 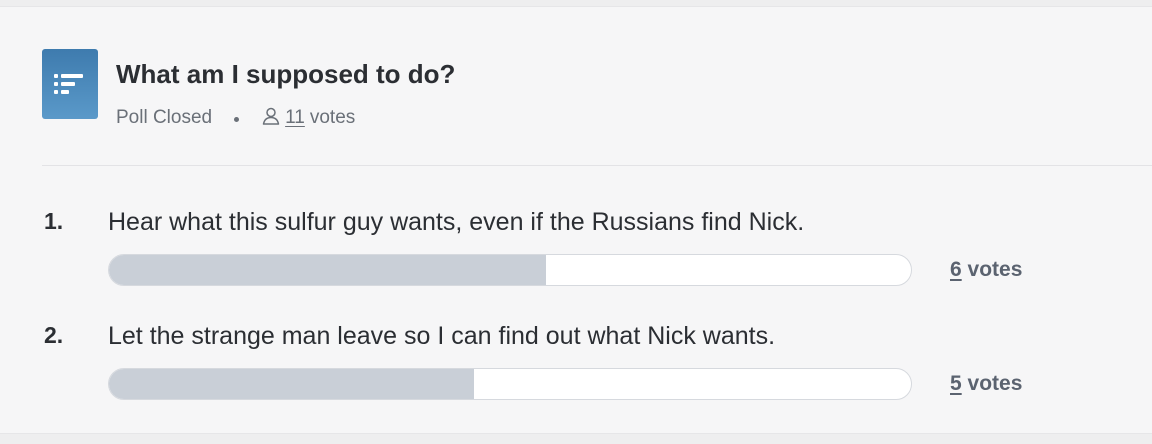 I want to click on poll-status: Poll Closed, so click(x=164, y=117).